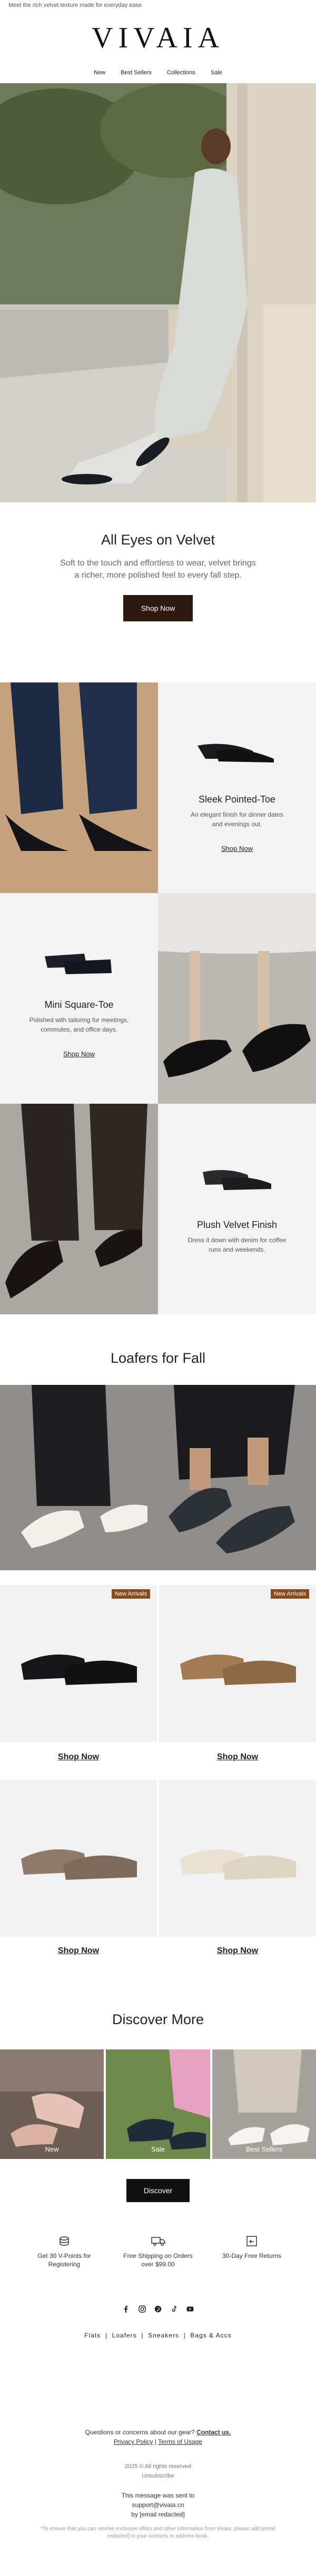  Describe the element at coordinates (158, 38) in the screenshot. I see `brand-logo: VIVAIA` at that location.